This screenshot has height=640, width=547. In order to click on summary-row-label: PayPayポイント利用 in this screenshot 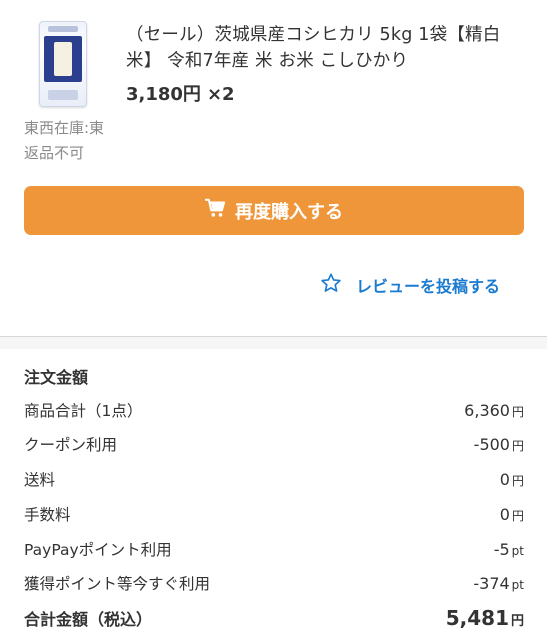, I will do `click(98, 550)`.